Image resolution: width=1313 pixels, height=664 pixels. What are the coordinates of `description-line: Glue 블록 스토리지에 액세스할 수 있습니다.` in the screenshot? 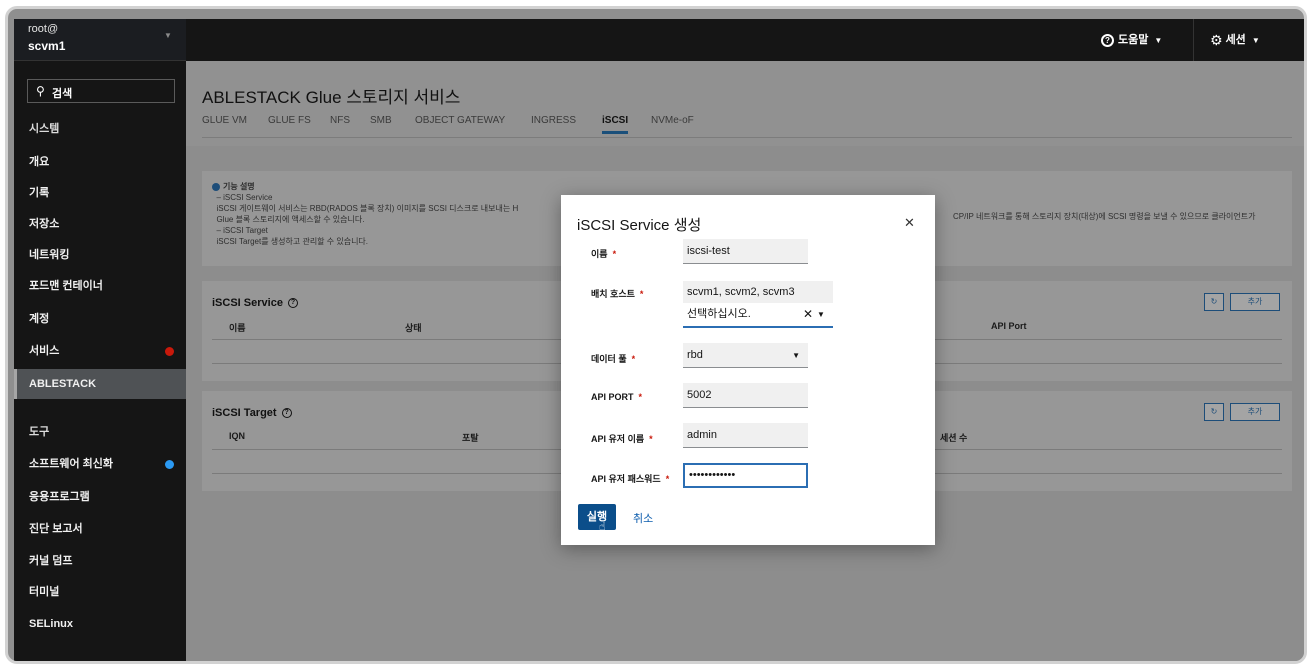 It's located at (290, 219).